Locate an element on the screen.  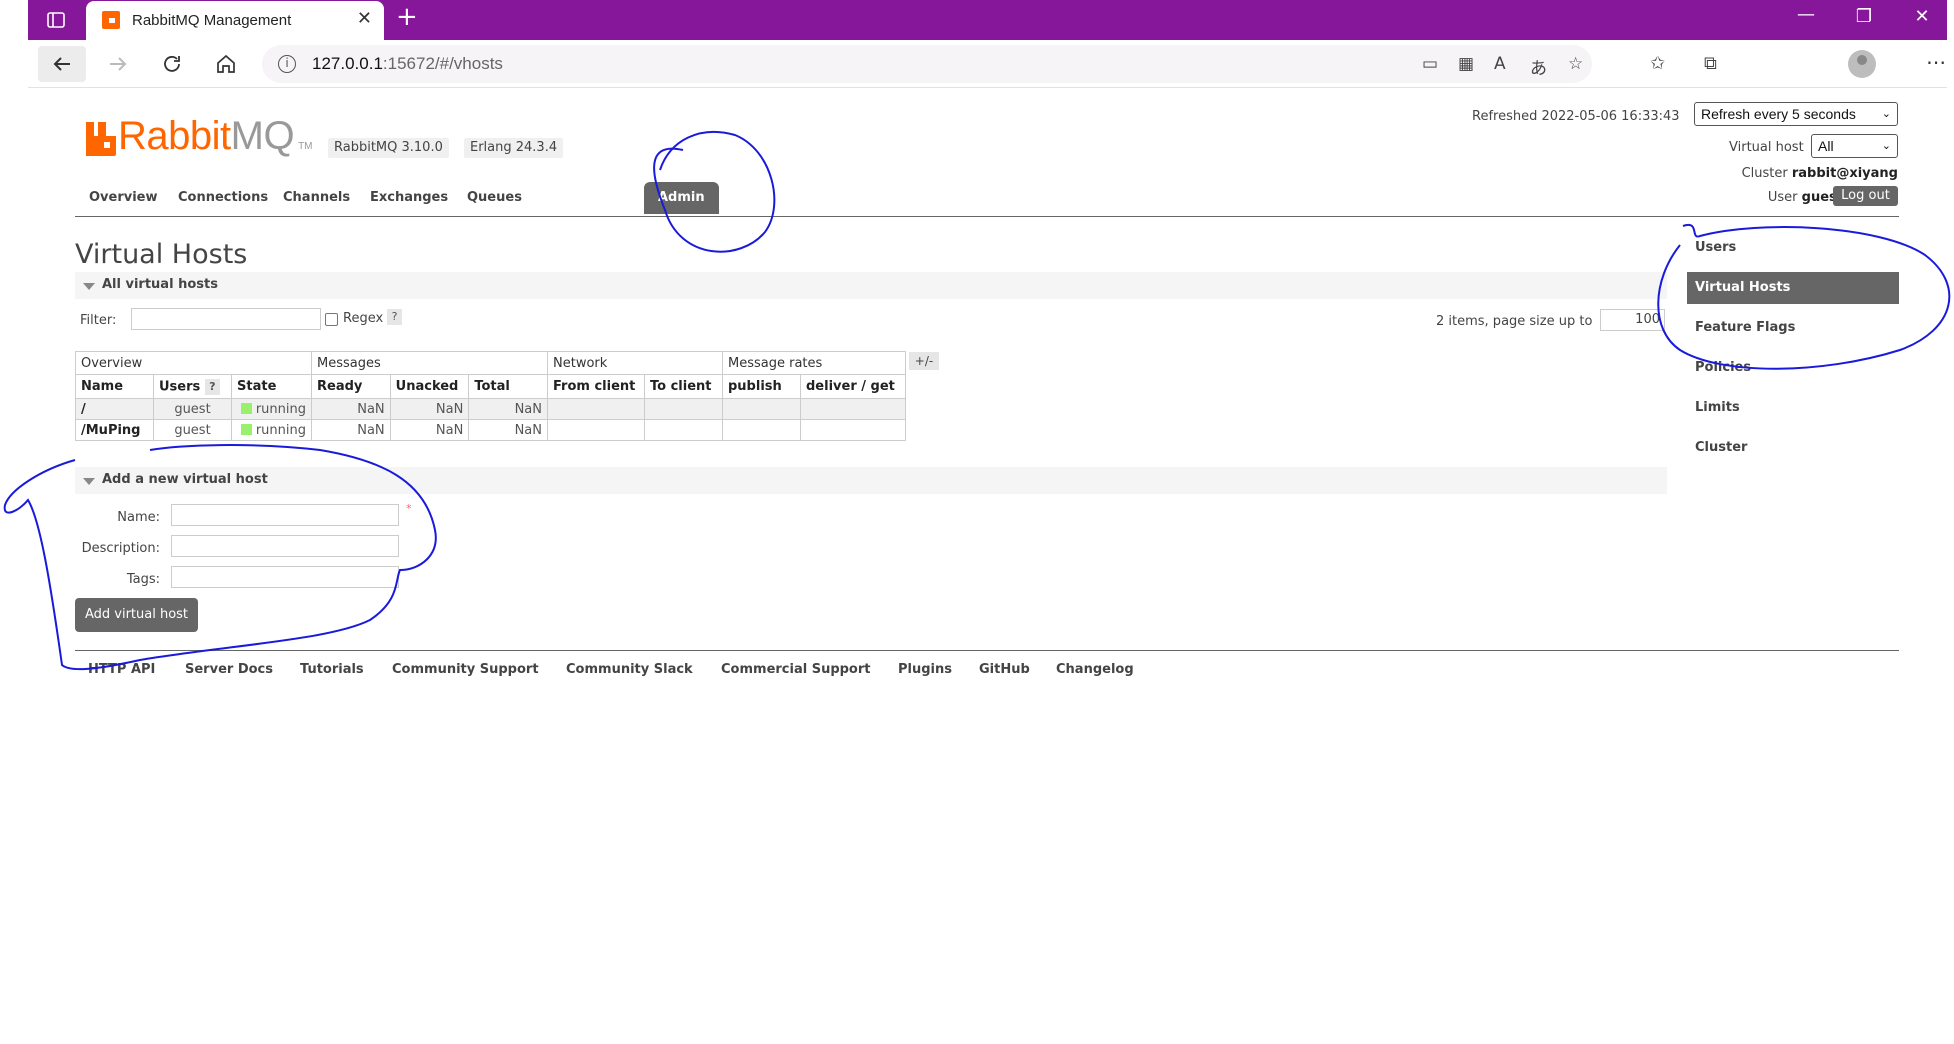
tab-close-icon: ✕ is located at coordinates (364, 19).